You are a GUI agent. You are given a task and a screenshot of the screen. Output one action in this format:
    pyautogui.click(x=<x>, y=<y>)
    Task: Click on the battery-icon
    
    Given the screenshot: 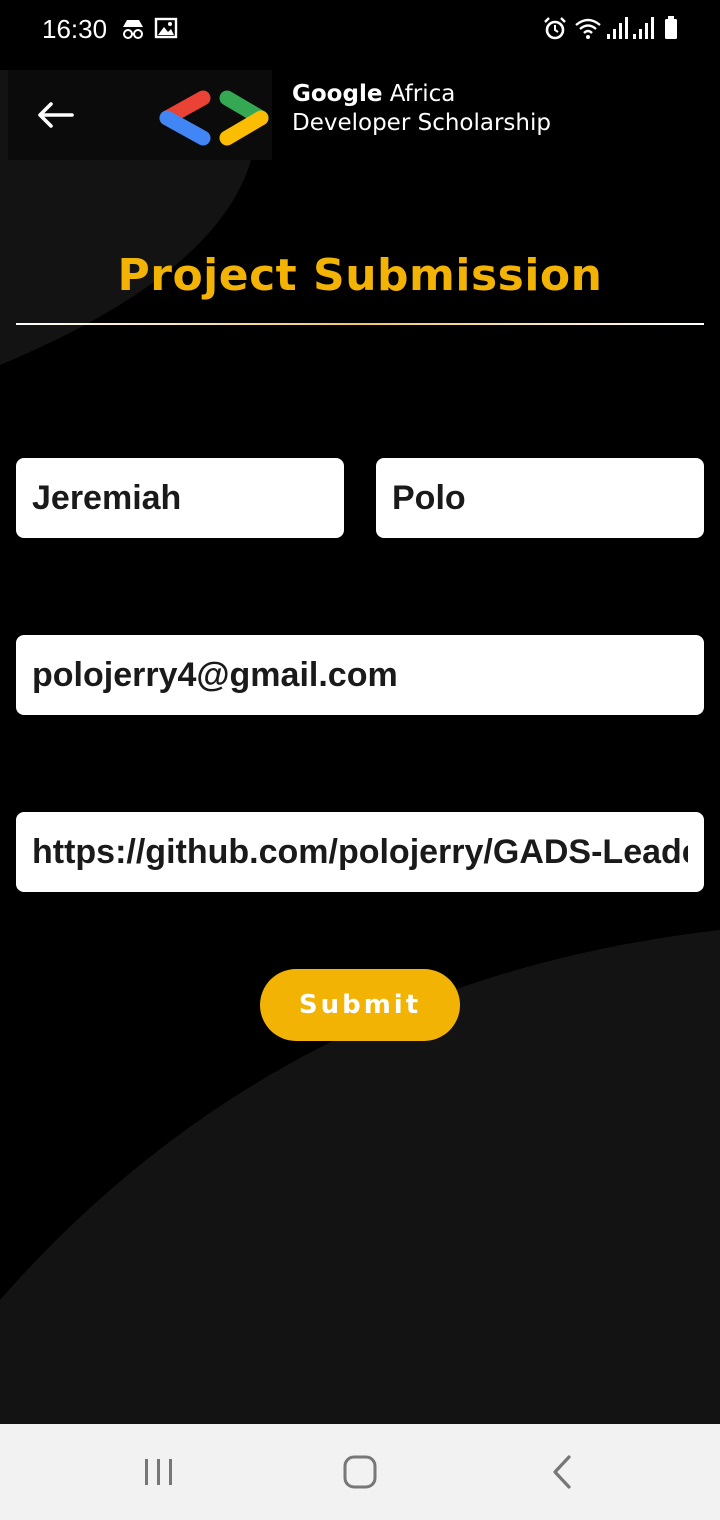 What is the action you would take?
    pyautogui.click(x=671, y=30)
    